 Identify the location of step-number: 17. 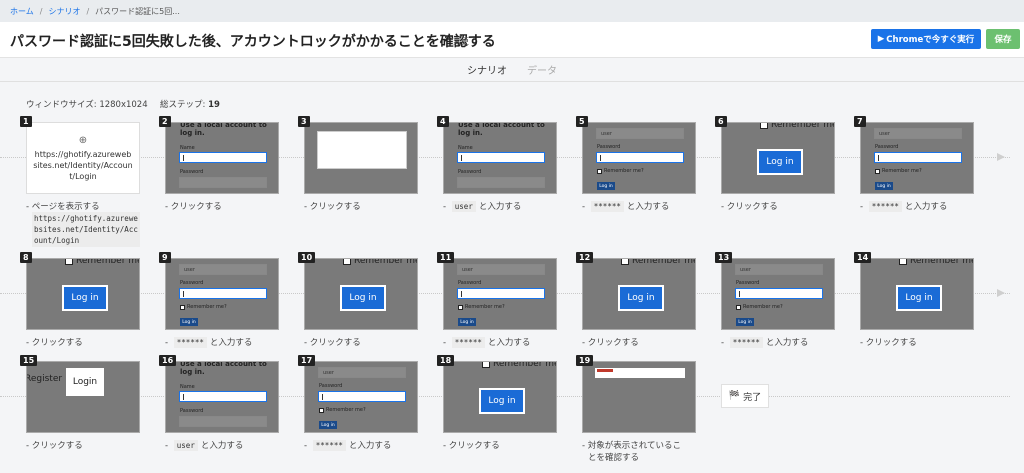
(307, 360).